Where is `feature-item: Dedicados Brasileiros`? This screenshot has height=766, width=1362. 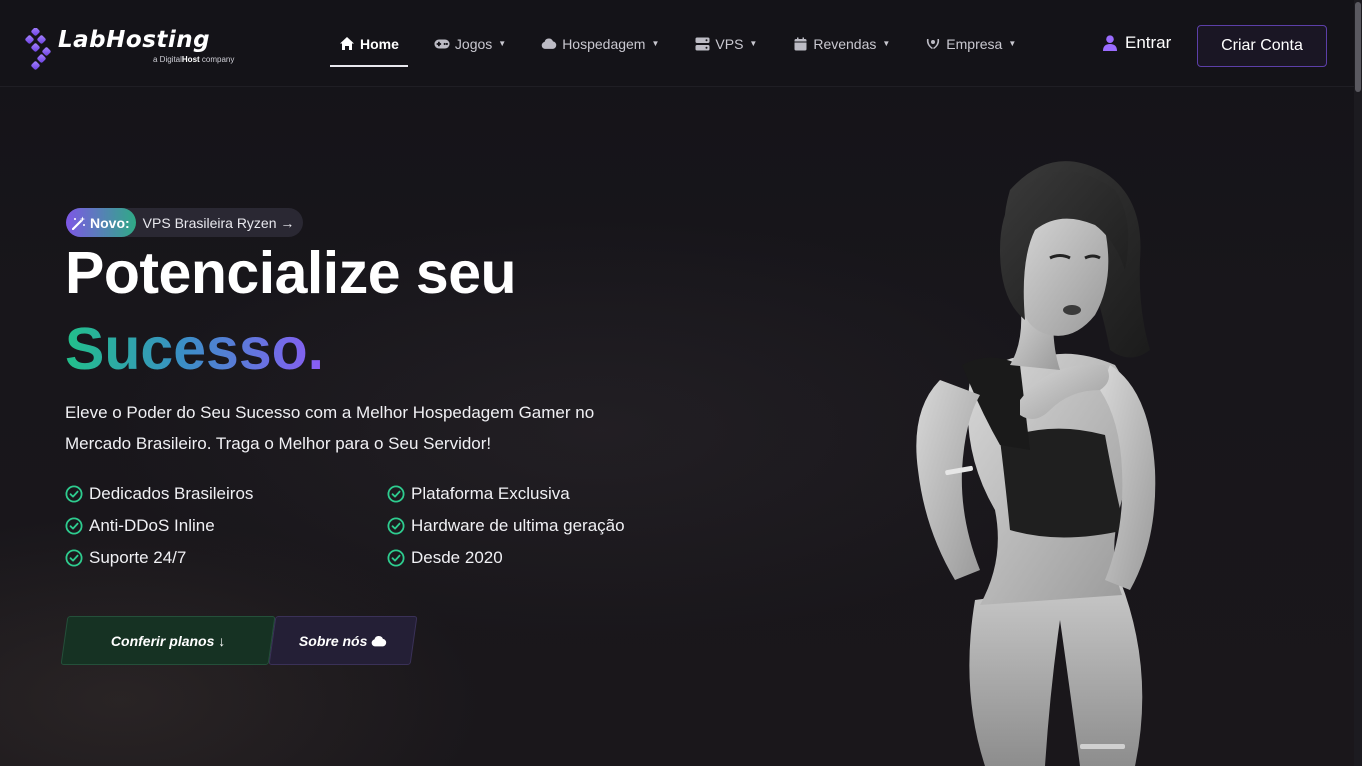 feature-item: Dedicados Brasileiros is located at coordinates (159, 494).